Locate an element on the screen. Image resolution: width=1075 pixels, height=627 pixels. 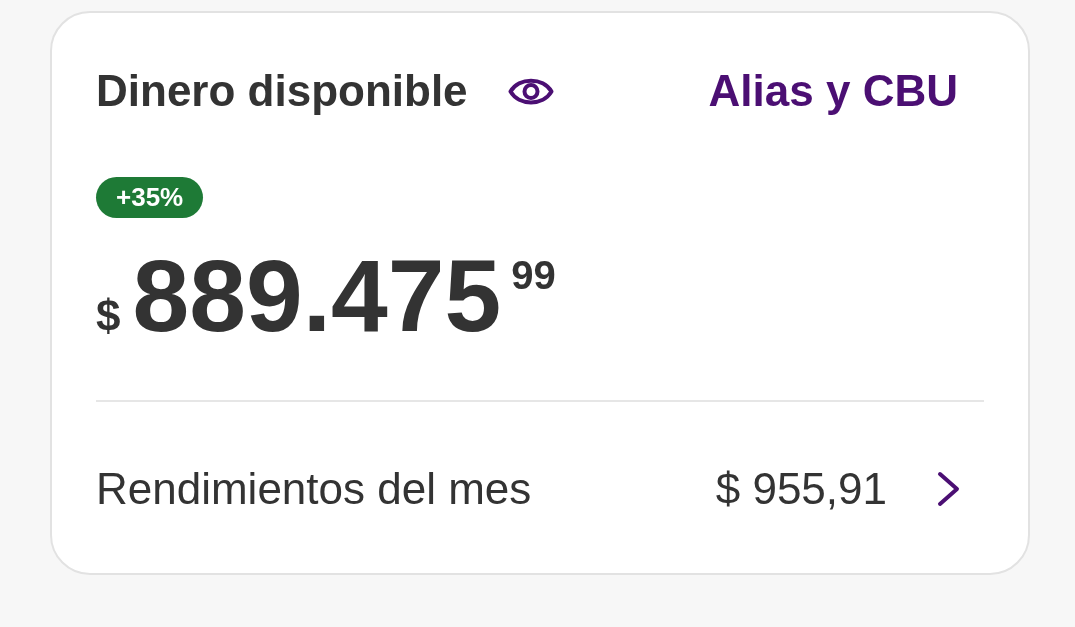
alias-cbu-link: Alias y CBU is located at coordinates (833, 91).